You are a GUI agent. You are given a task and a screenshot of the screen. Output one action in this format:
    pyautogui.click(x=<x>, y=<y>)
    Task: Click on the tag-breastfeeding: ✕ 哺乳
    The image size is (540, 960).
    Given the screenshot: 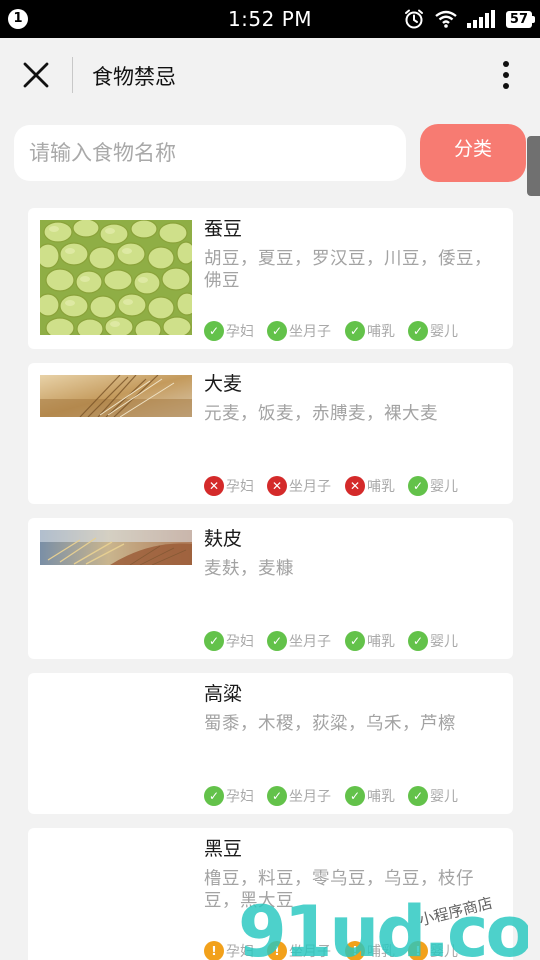 What is the action you would take?
    pyautogui.click(x=370, y=486)
    